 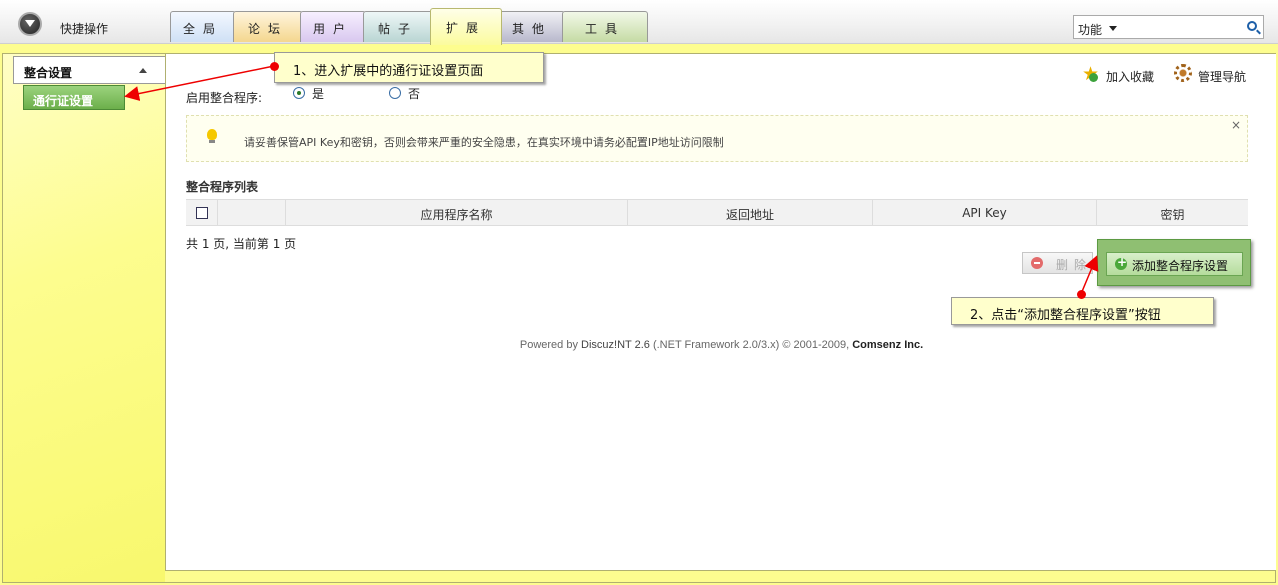 I want to click on column-header-api-key: API Key, so click(x=985, y=213).